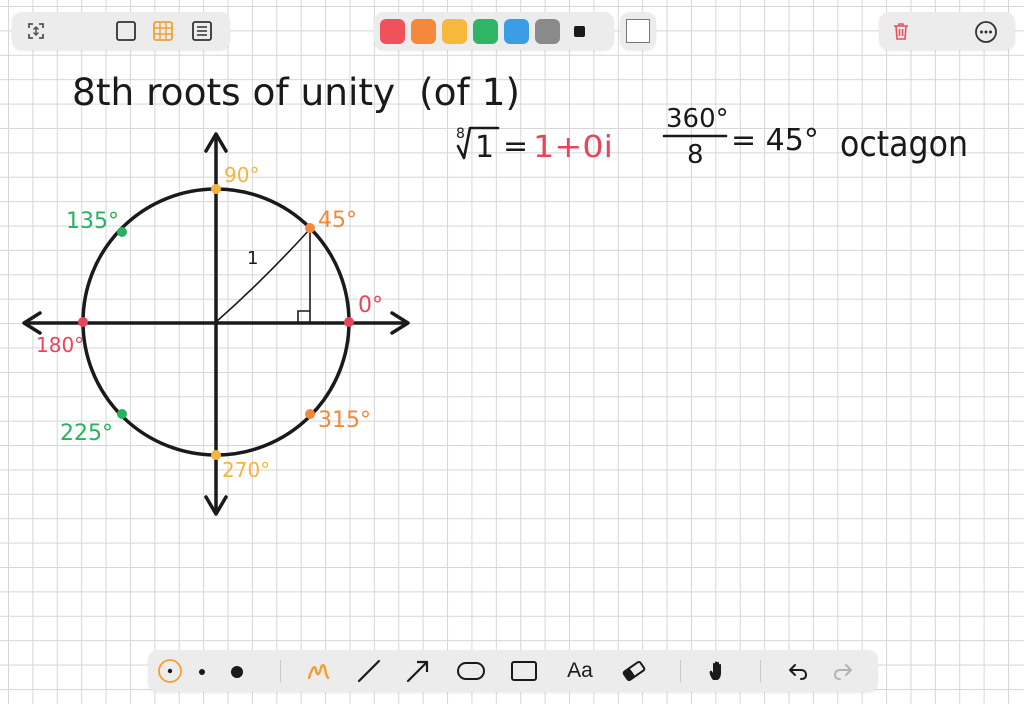 The height and width of the screenshot is (704, 1024). Describe the element at coordinates (280, 671) in the screenshot. I see `toolbar-divider` at that location.